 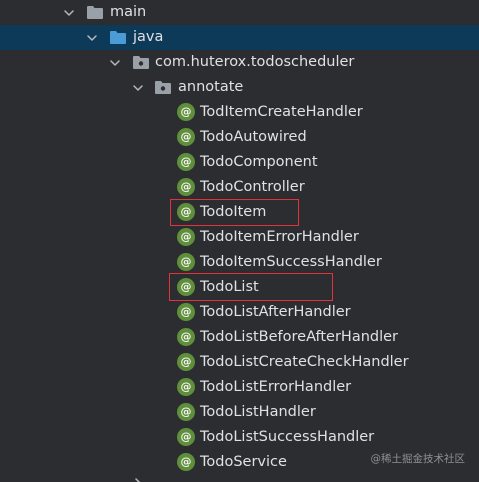 What do you see at coordinates (148, 37) in the screenshot?
I see `tree-node-label: java` at bounding box center [148, 37].